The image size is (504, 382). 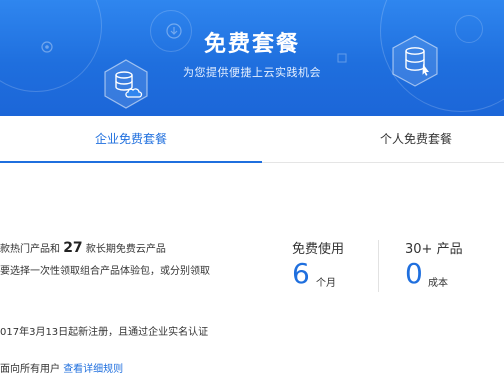 What do you see at coordinates (326, 283) in the screenshot?
I see `stat-unit-months: 个月` at bounding box center [326, 283].